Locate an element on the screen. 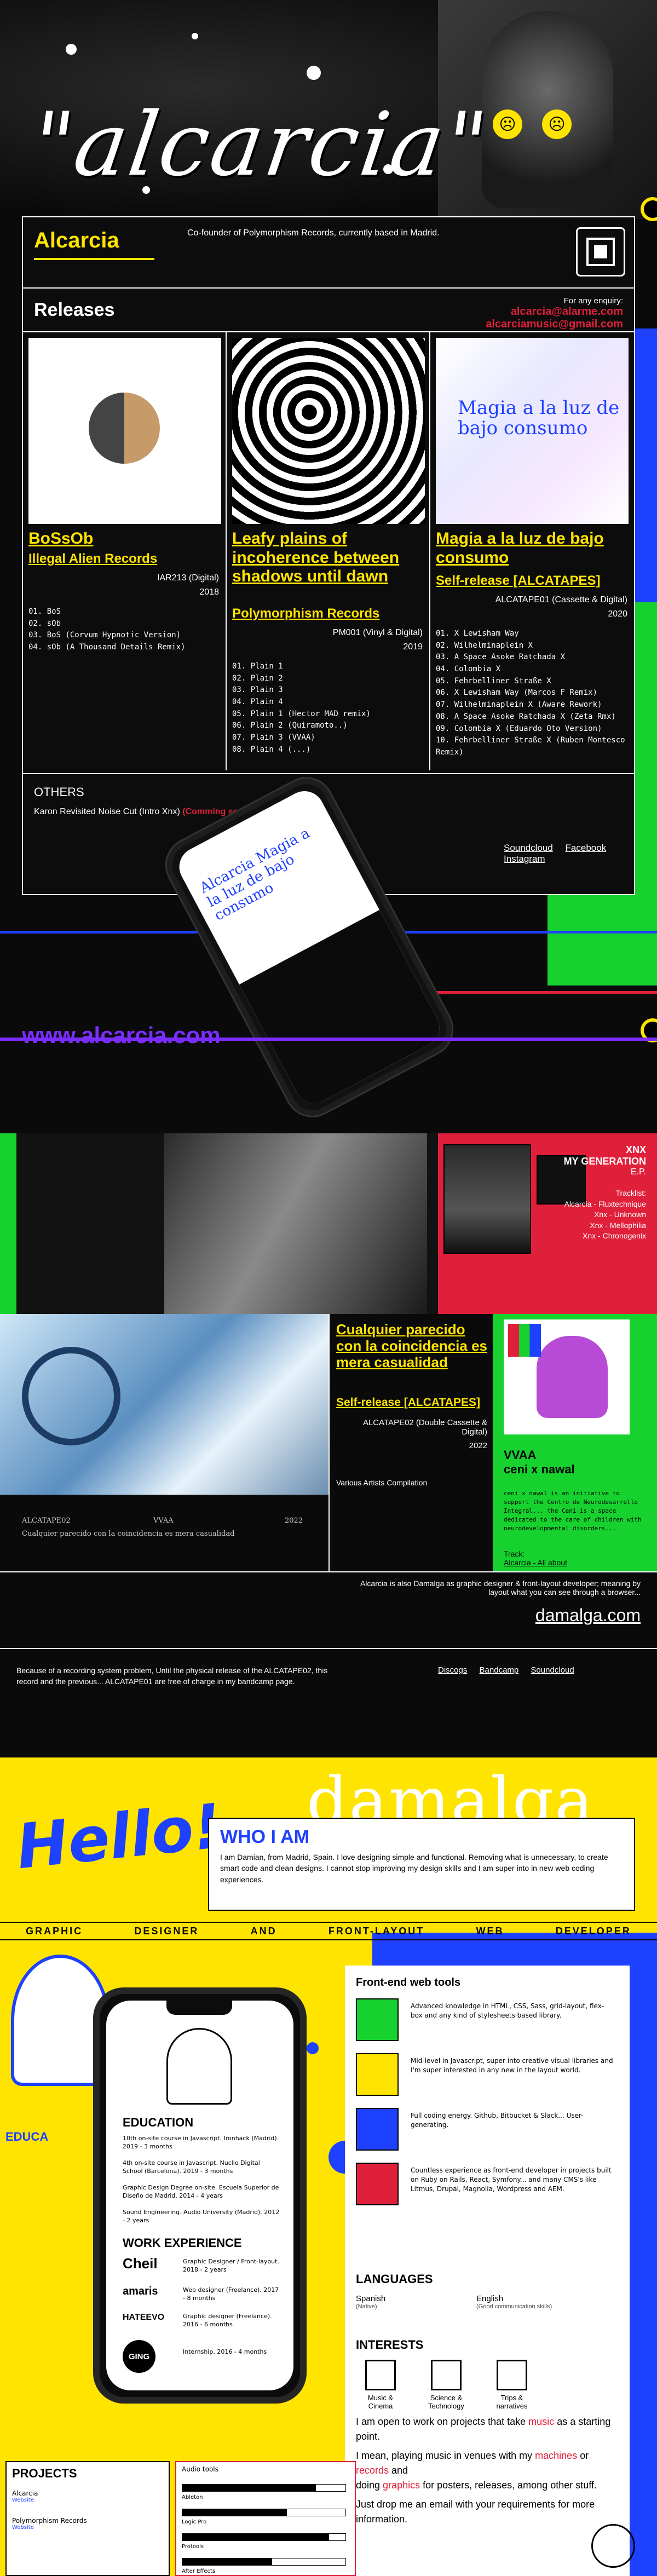  release-cover: Magia a la luz de bajo consumo is located at coordinates (532, 431).